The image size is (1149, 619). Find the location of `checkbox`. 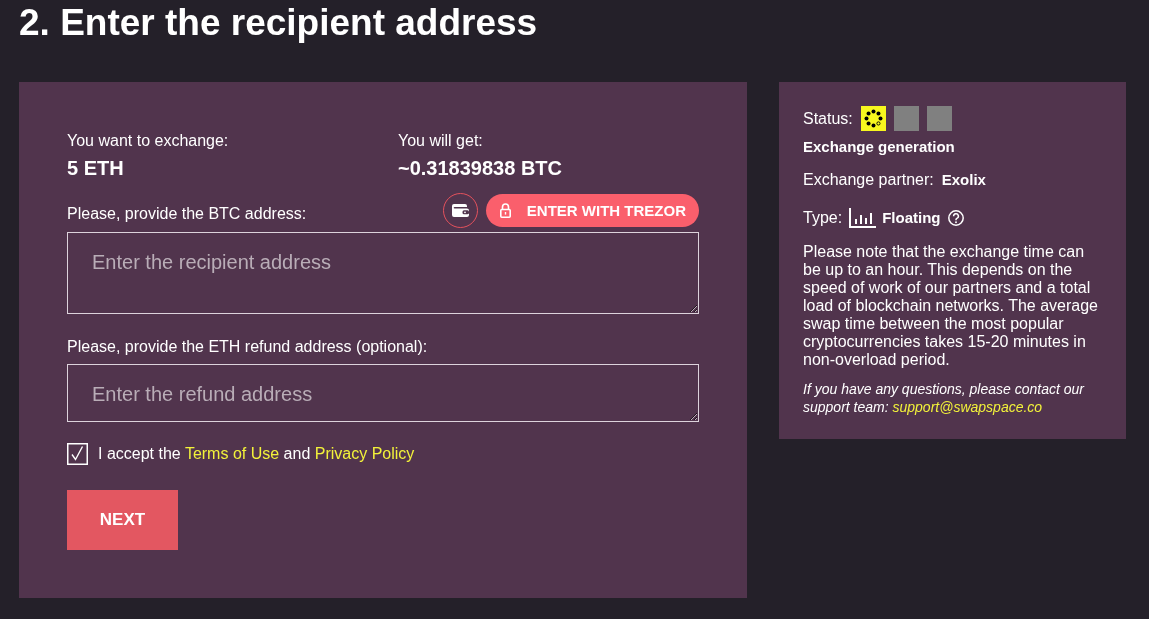

checkbox is located at coordinates (77, 454).